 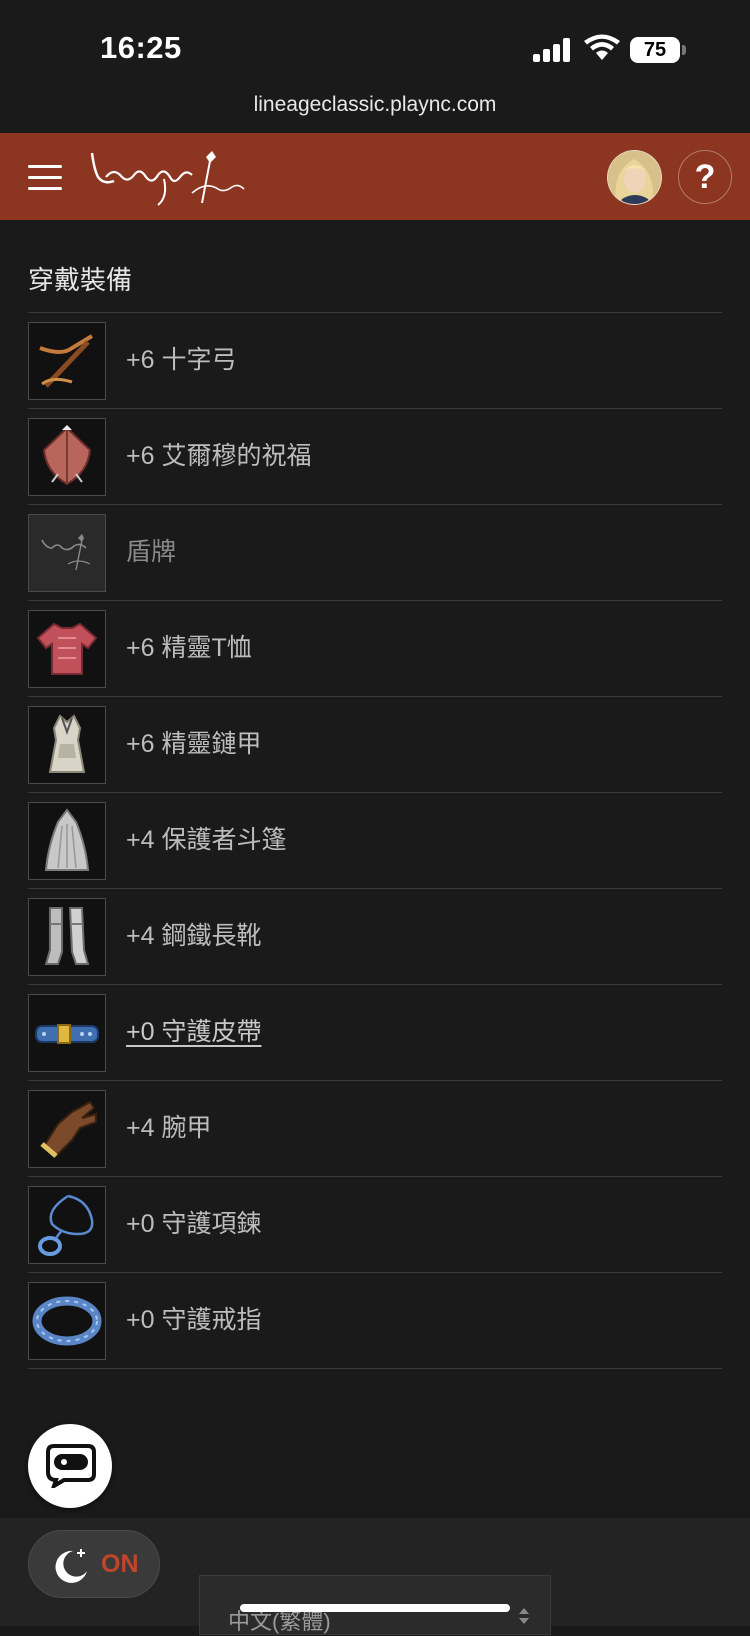 I want to click on equipment-name: +0 守護項鍊, so click(x=194, y=1224).